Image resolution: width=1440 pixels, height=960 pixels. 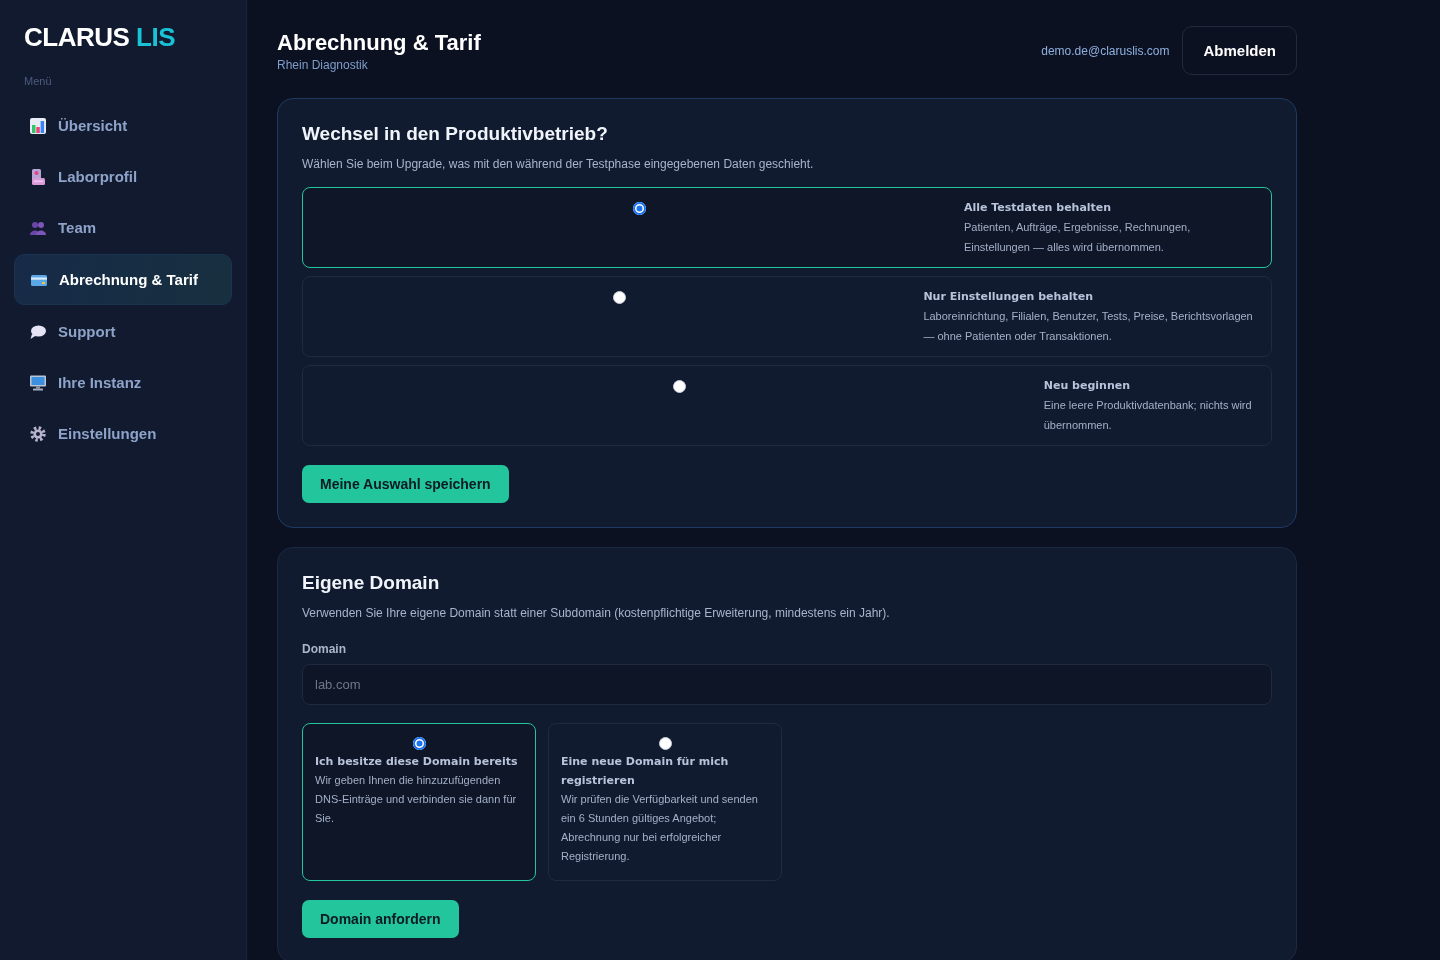 I want to click on data-option: Nur Einstellungen behalten Laboreinrichtung, Filialen, Benutzer, Tests, Preise, Berichtsvorlagen — ohne Patienten oder Transaktionen., so click(x=787, y=316).